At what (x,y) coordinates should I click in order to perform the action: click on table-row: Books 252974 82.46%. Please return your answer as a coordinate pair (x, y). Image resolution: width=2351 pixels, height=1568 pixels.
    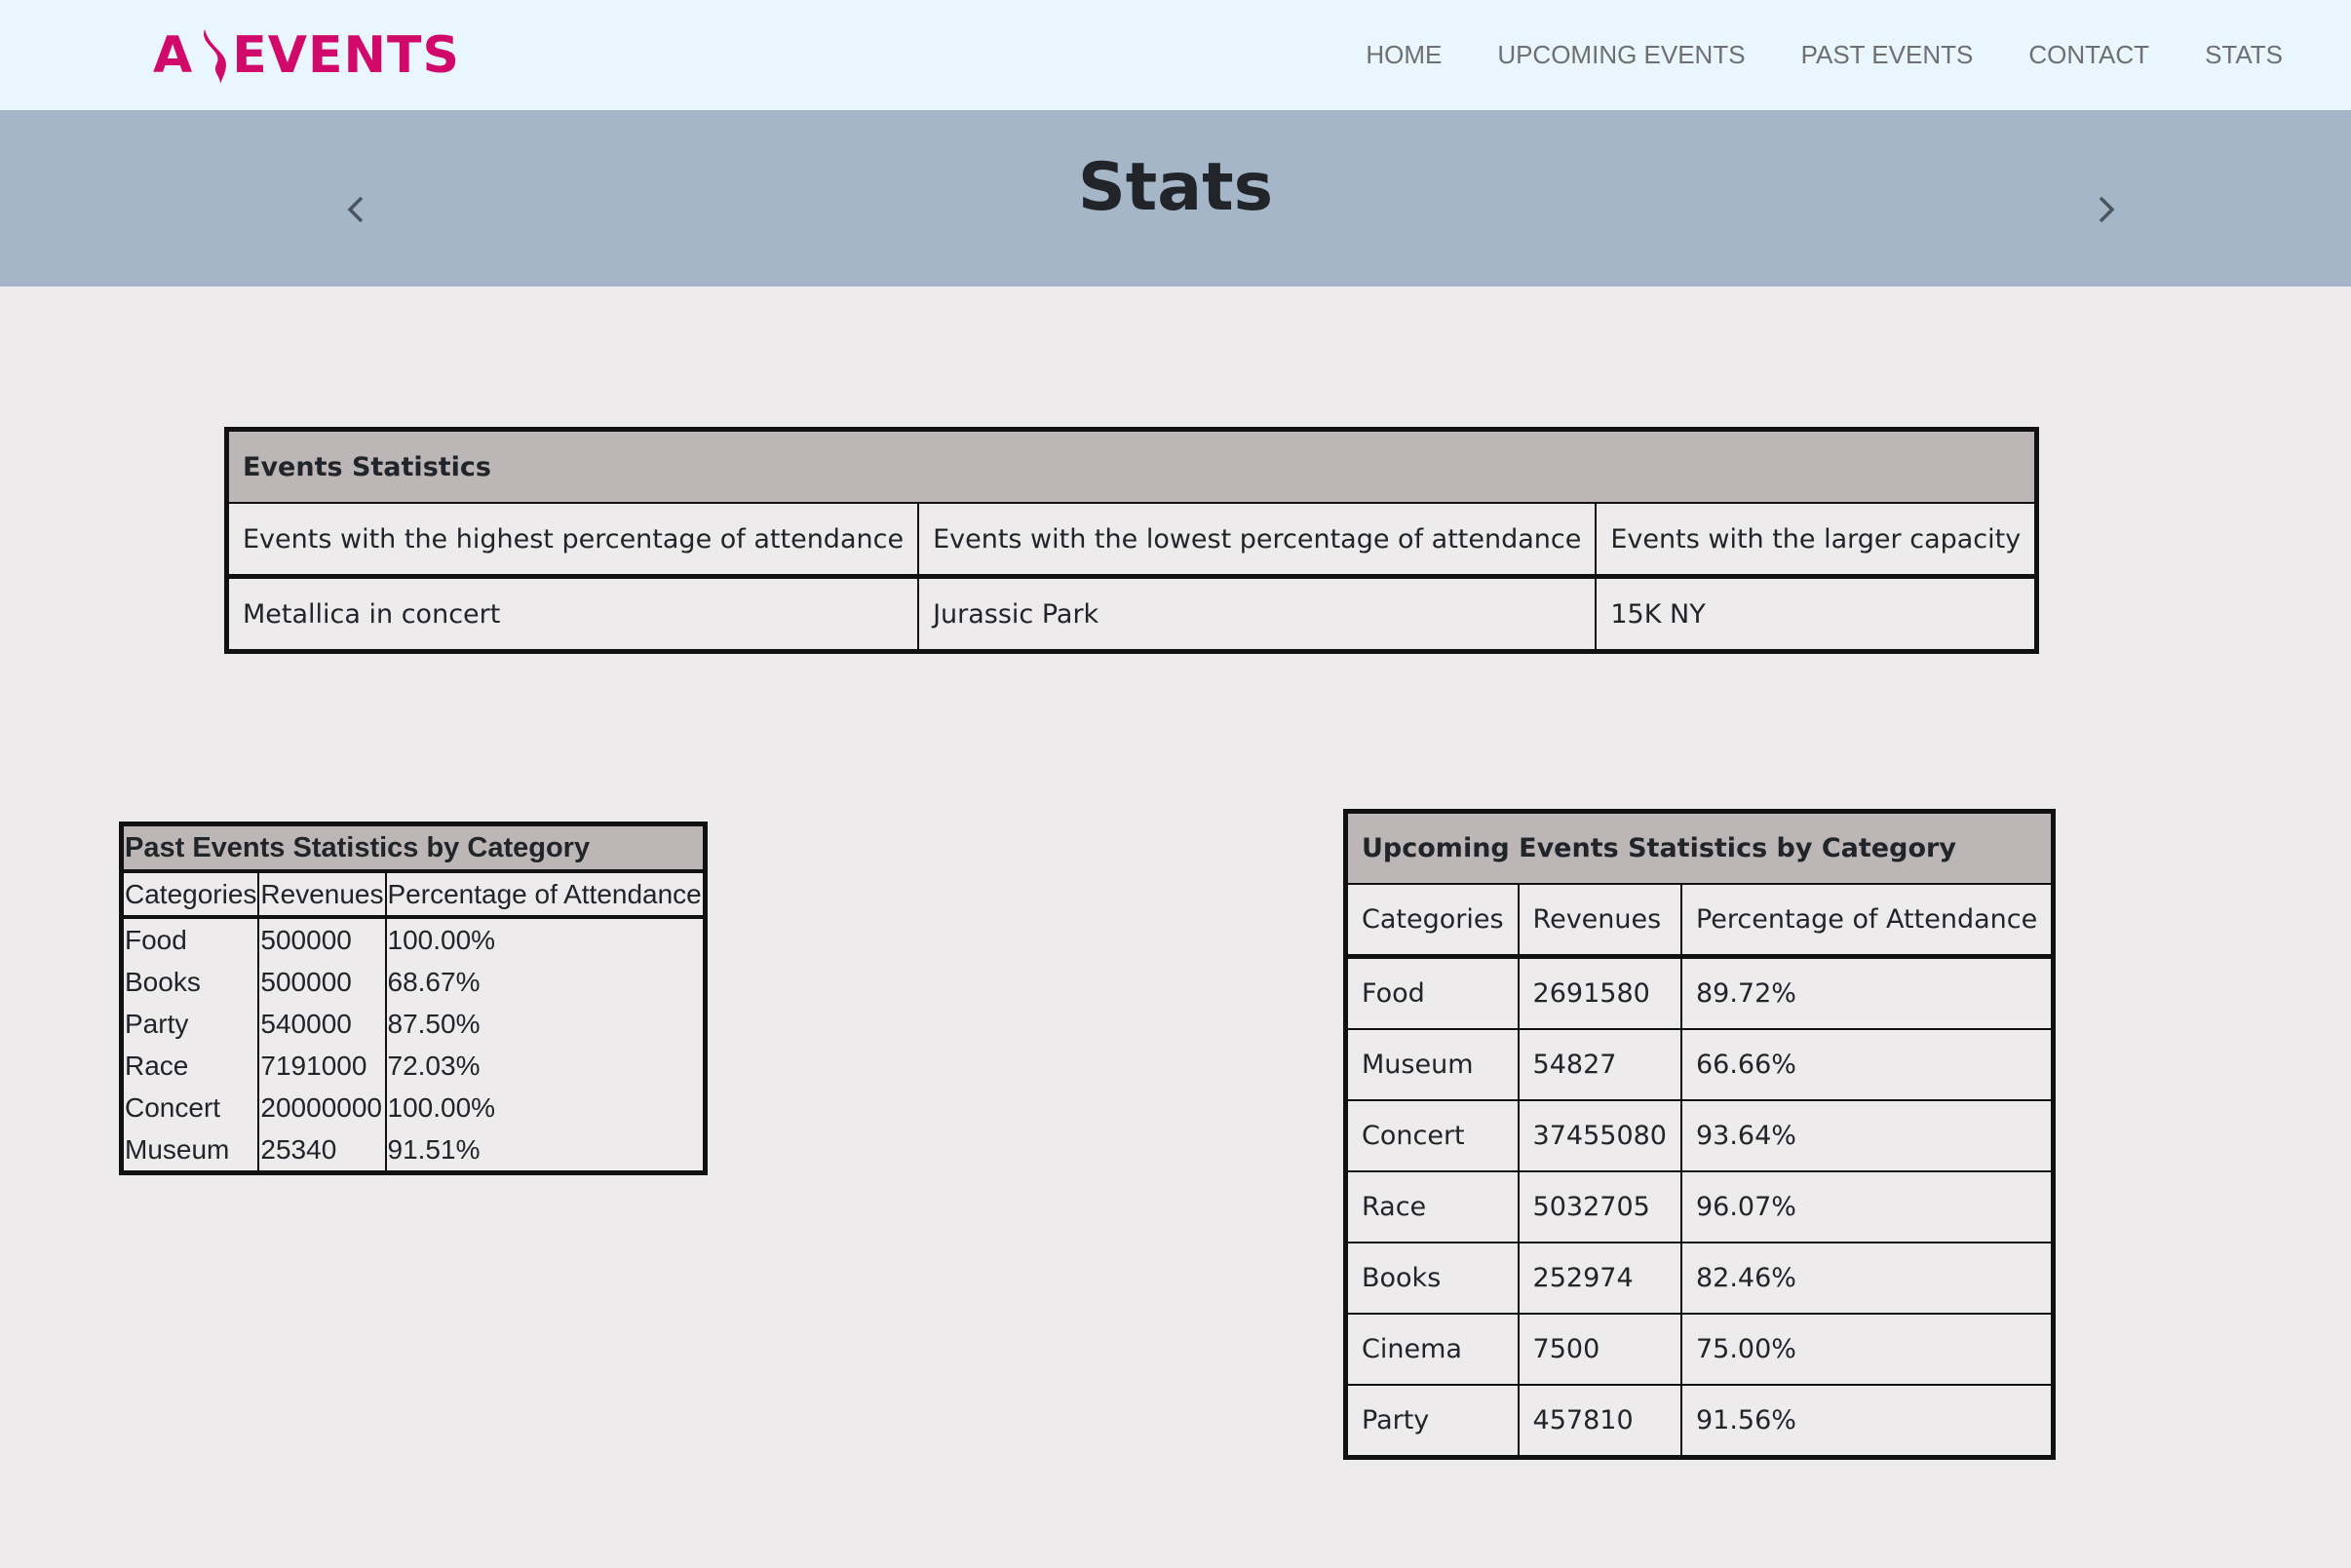
    Looking at the image, I should click on (1700, 1278).